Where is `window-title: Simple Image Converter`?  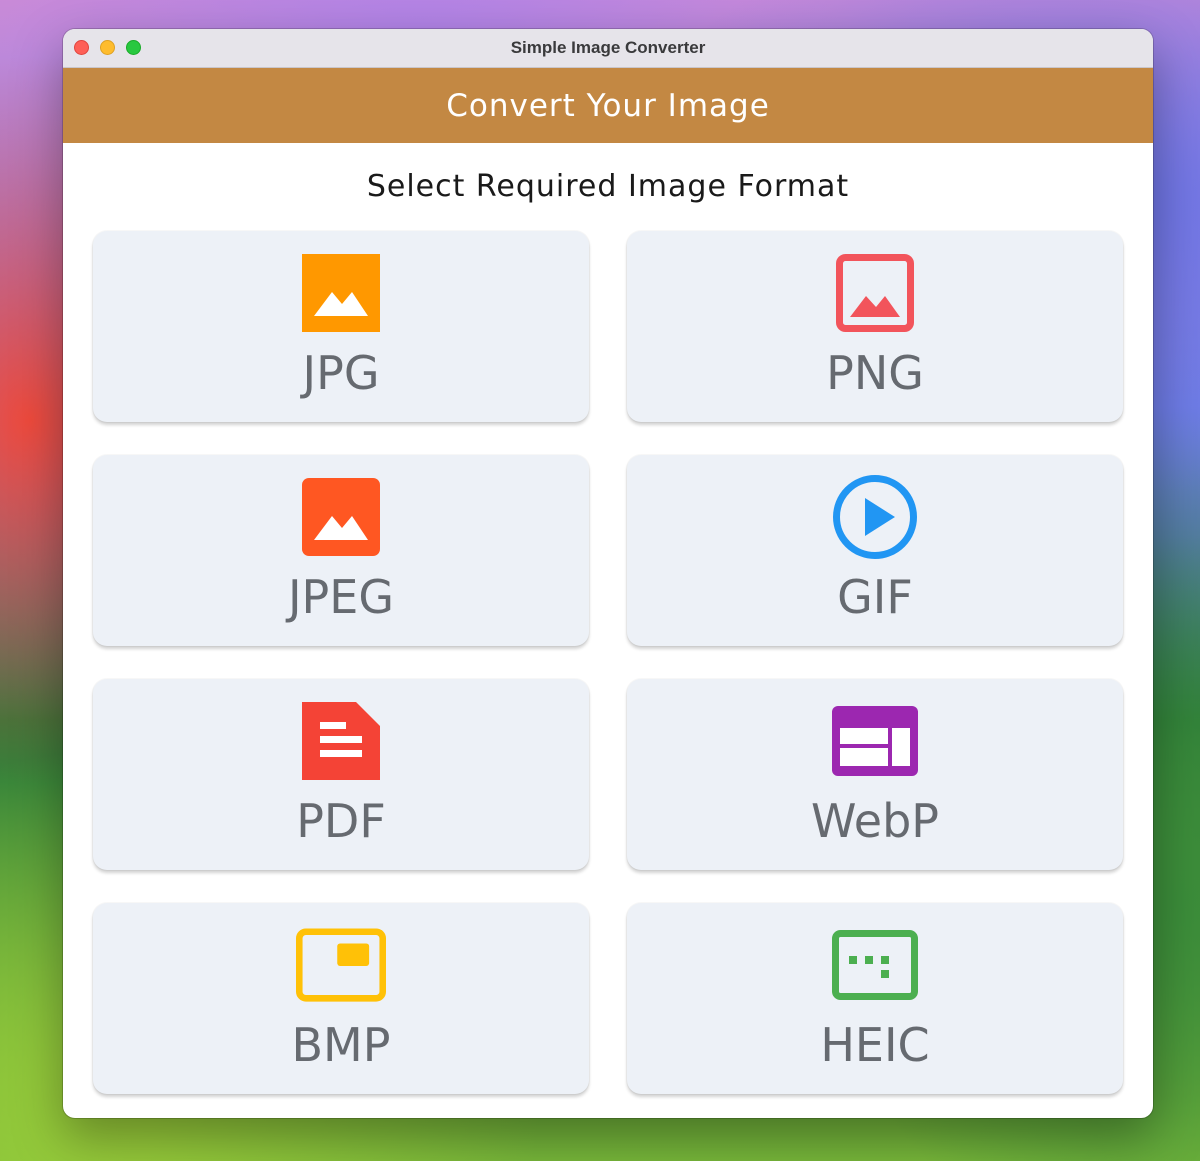
window-title: Simple Image Converter is located at coordinates (608, 47).